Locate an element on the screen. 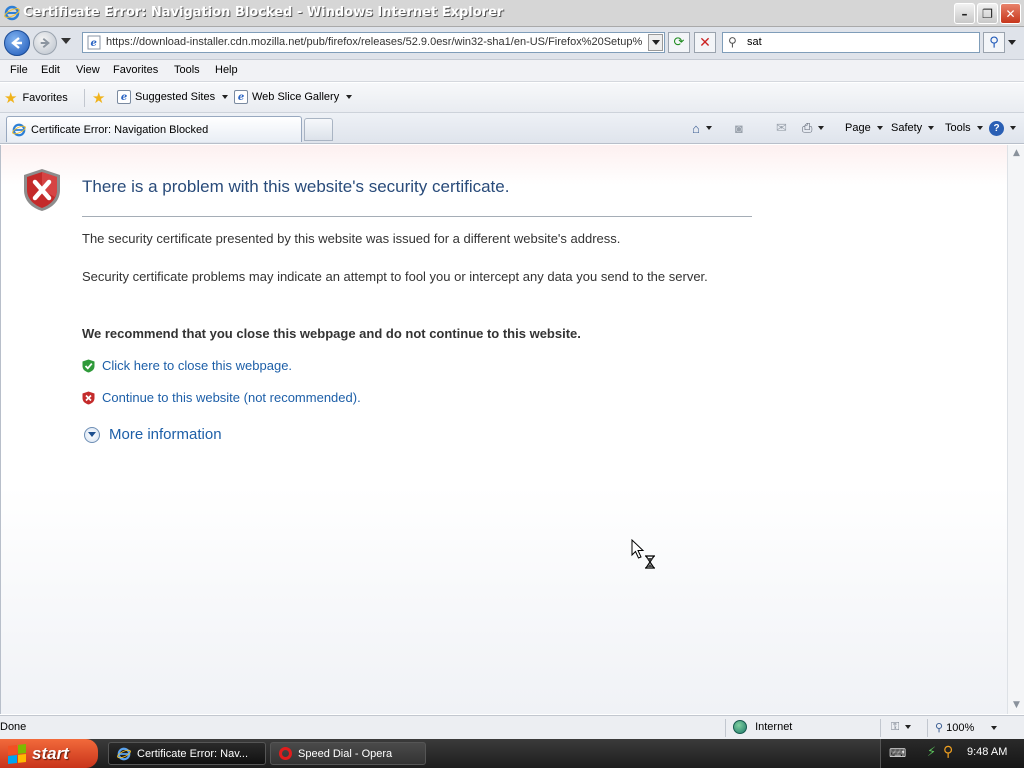 This screenshot has height=768, width=1024. refresh-button: ⟳ is located at coordinates (679, 42).